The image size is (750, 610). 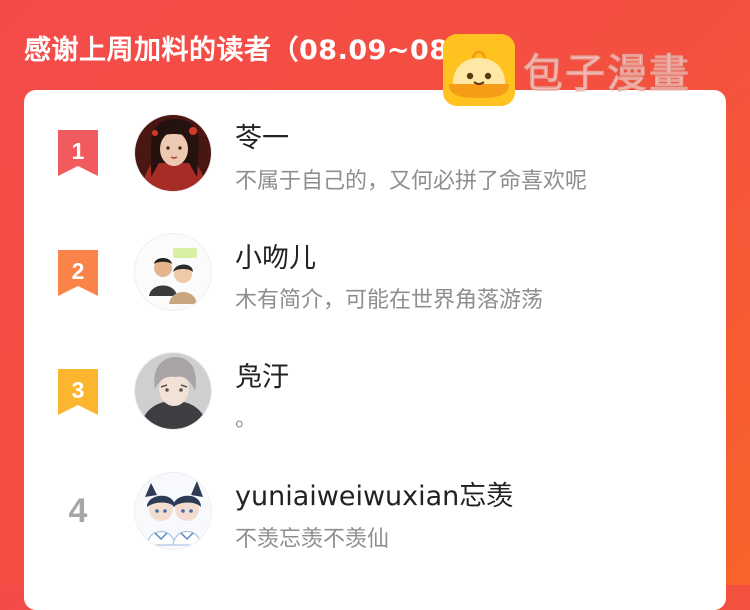 I want to click on reader-description: 不属于自己的，又何必拼了命喜欢呢, so click(x=411, y=181).